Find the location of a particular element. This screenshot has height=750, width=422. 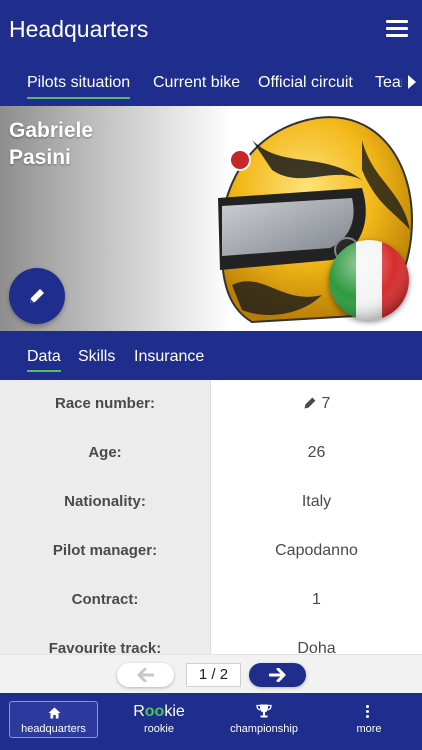

nav-label: championship is located at coordinates (264, 729).